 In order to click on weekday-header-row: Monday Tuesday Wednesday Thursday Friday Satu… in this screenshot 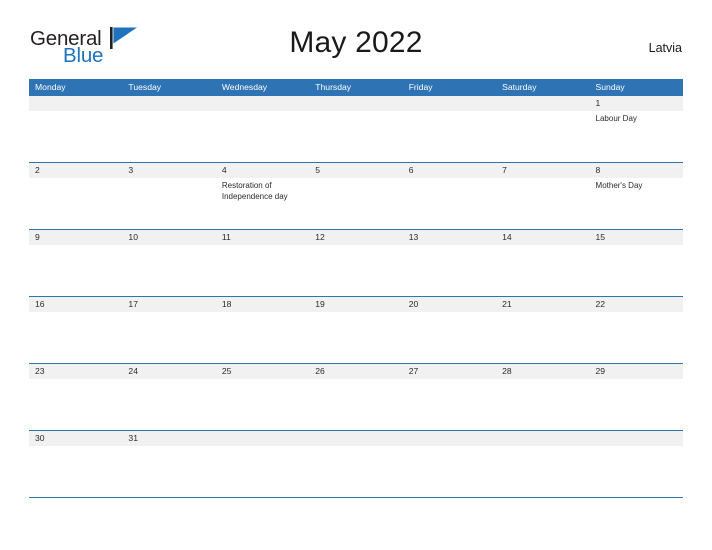, I will do `click(356, 87)`.